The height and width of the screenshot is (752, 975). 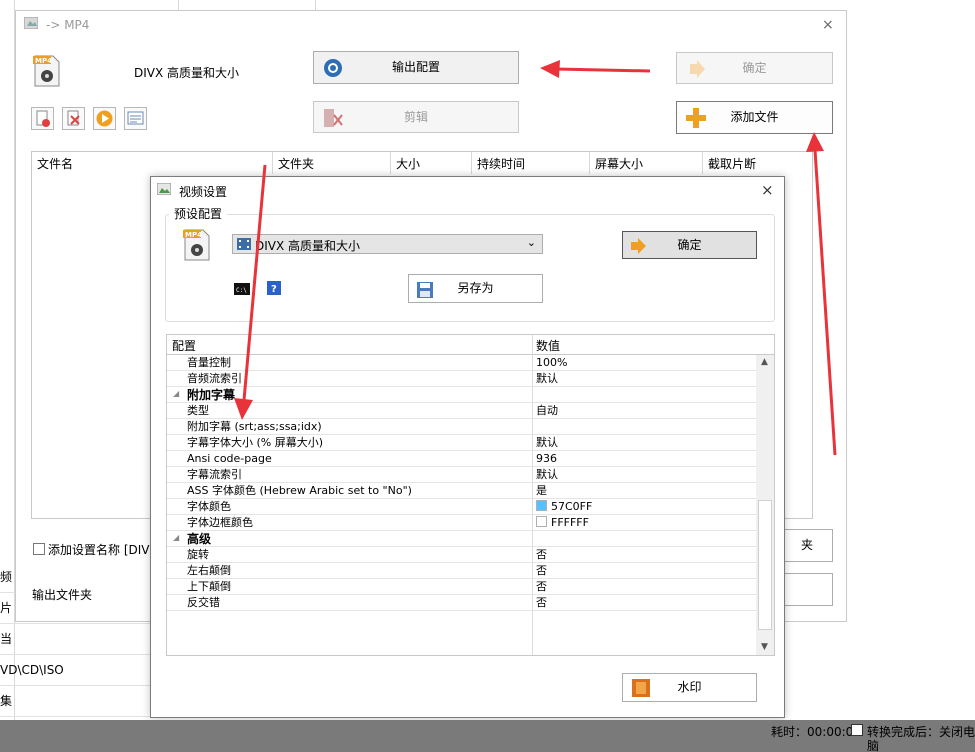 I want to click on play-icon, so click(x=104, y=118).